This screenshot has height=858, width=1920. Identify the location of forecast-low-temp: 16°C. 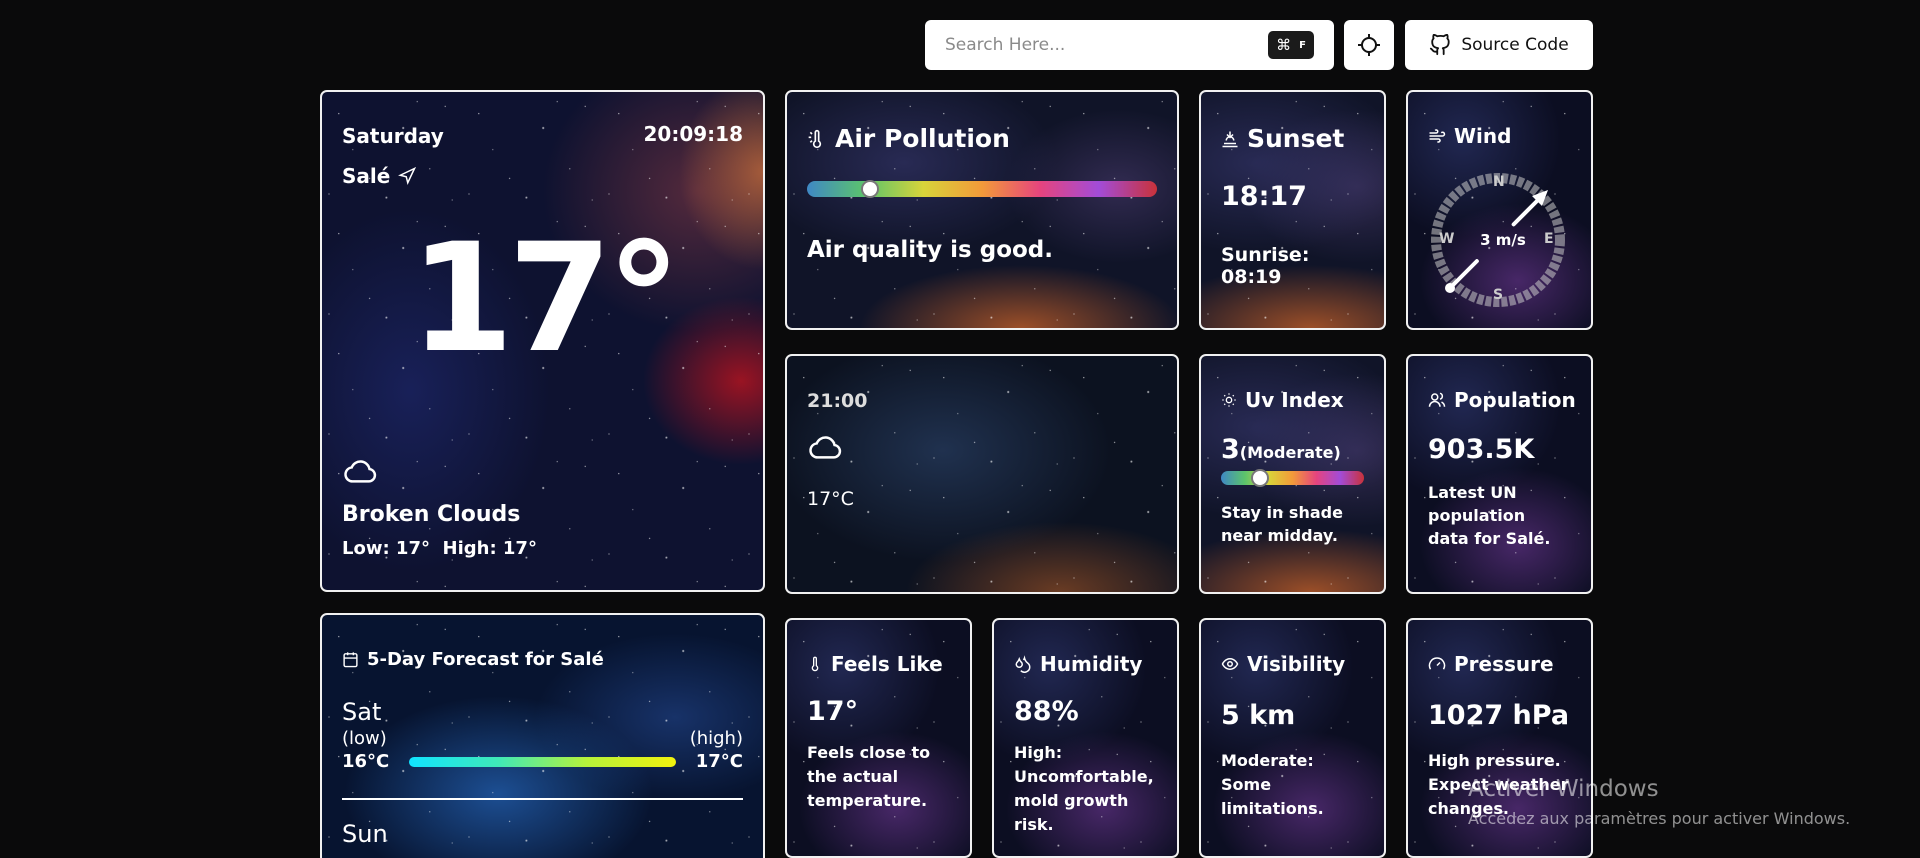
(366, 761).